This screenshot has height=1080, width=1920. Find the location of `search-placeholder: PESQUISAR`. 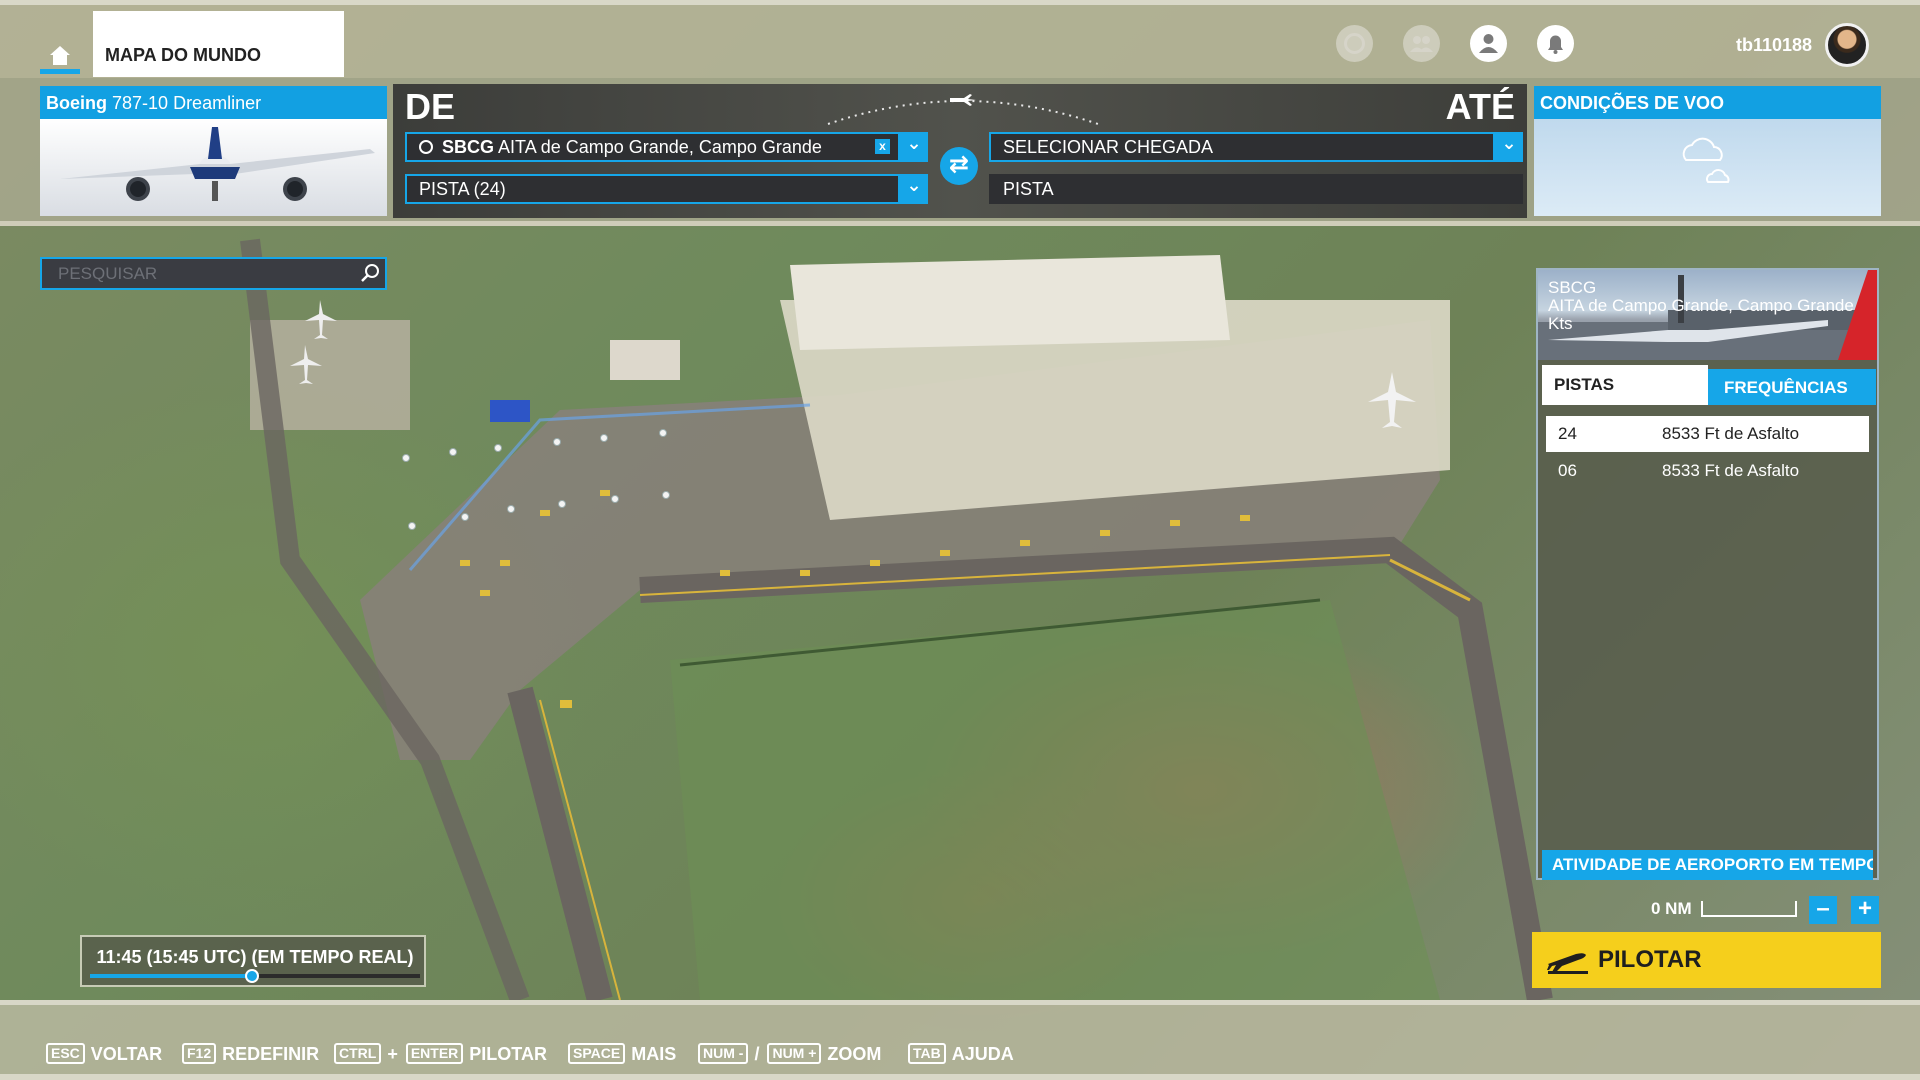

search-placeholder: PESQUISAR is located at coordinates (108, 273).